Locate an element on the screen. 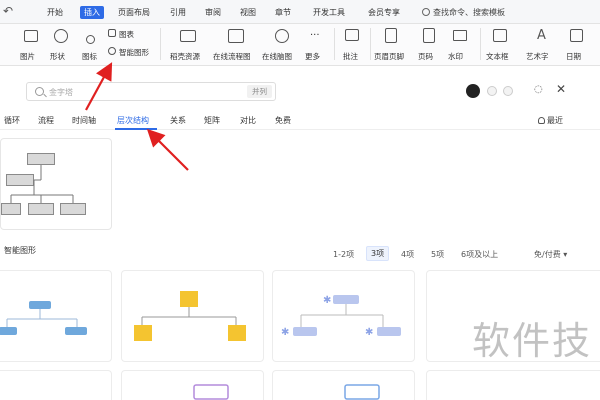 The height and width of the screenshot is (400, 600). annotation-arrows is located at coordinates (137, 116).